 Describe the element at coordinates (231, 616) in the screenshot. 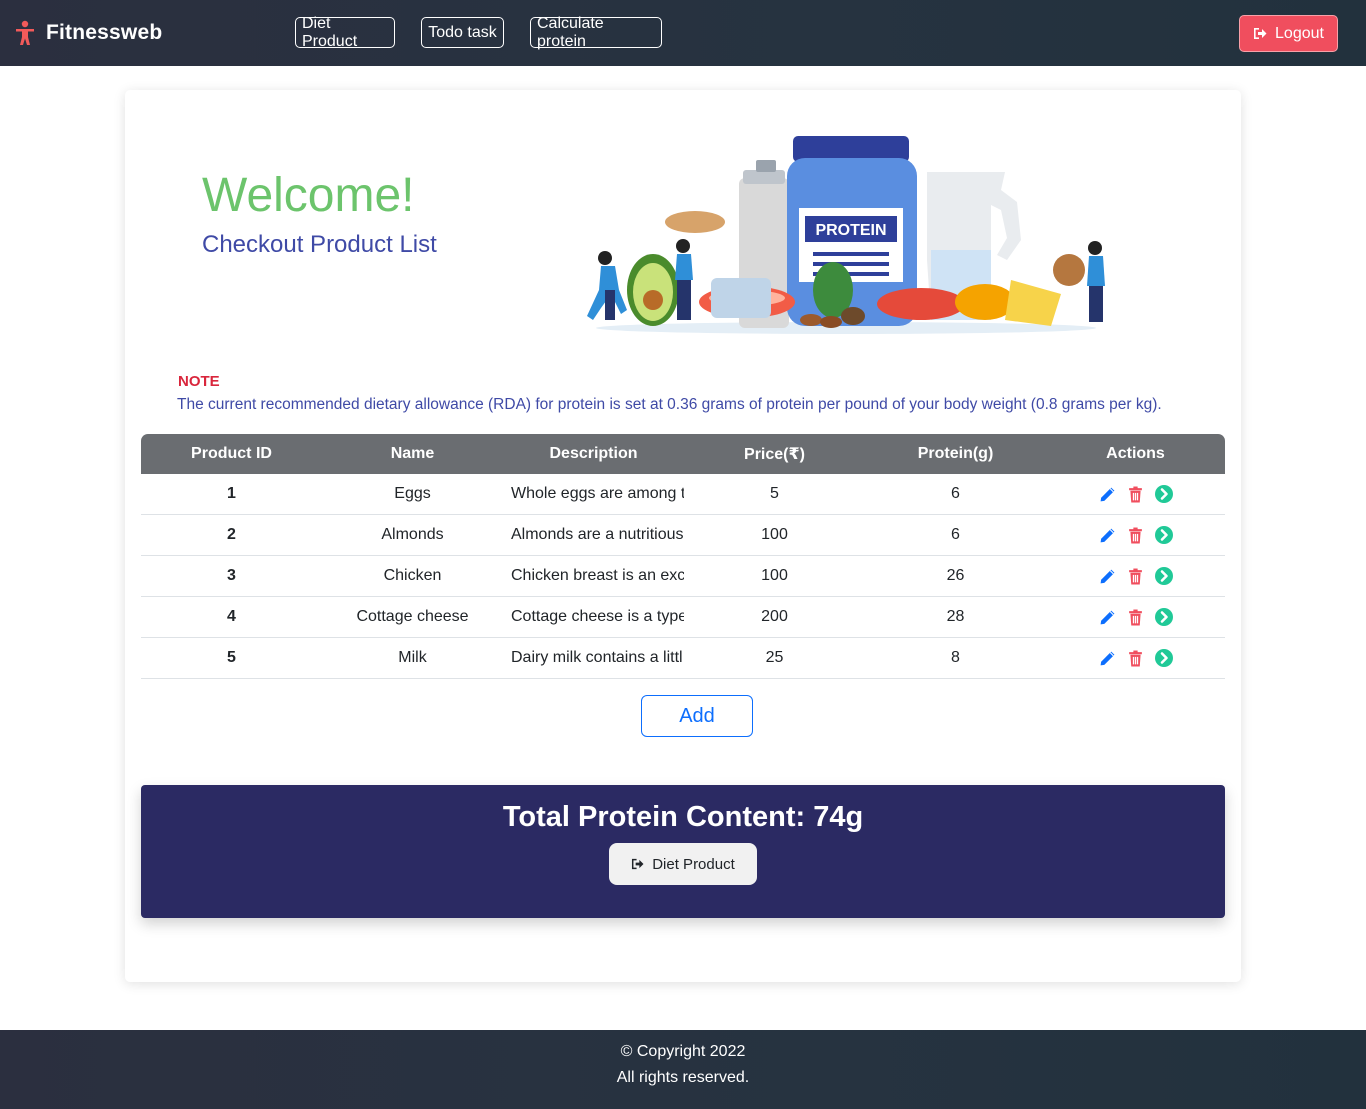

I see `cell-product-id: 4` at that location.